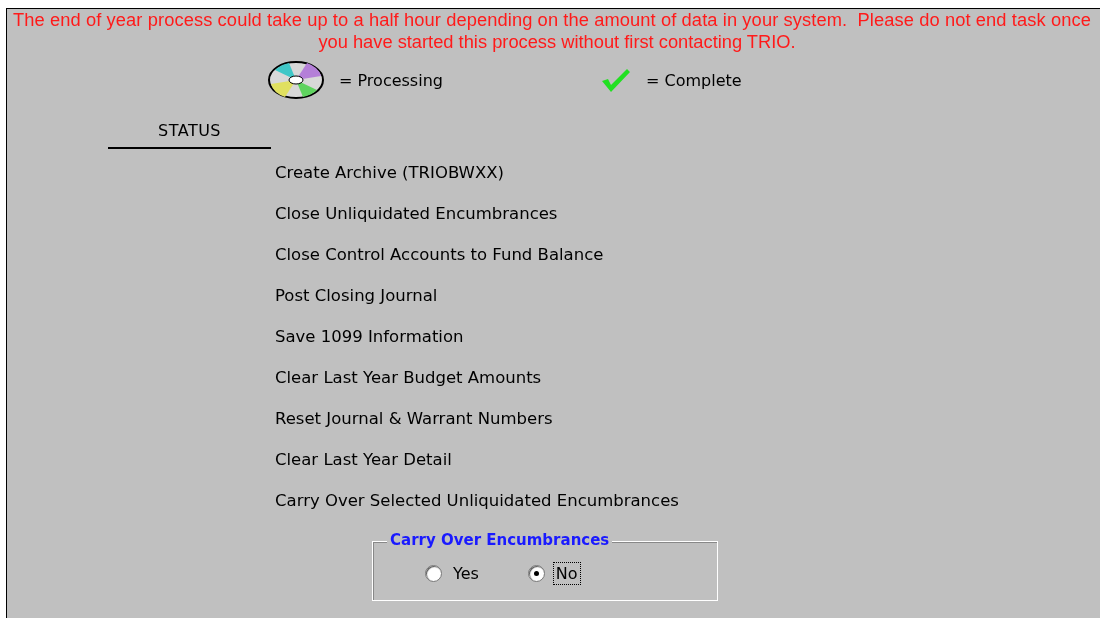 This screenshot has height=618, width=1100. What do you see at coordinates (500, 540) in the screenshot?
I see `group-title: Carry Over Encumbrances` at bounding box center [500, 540].